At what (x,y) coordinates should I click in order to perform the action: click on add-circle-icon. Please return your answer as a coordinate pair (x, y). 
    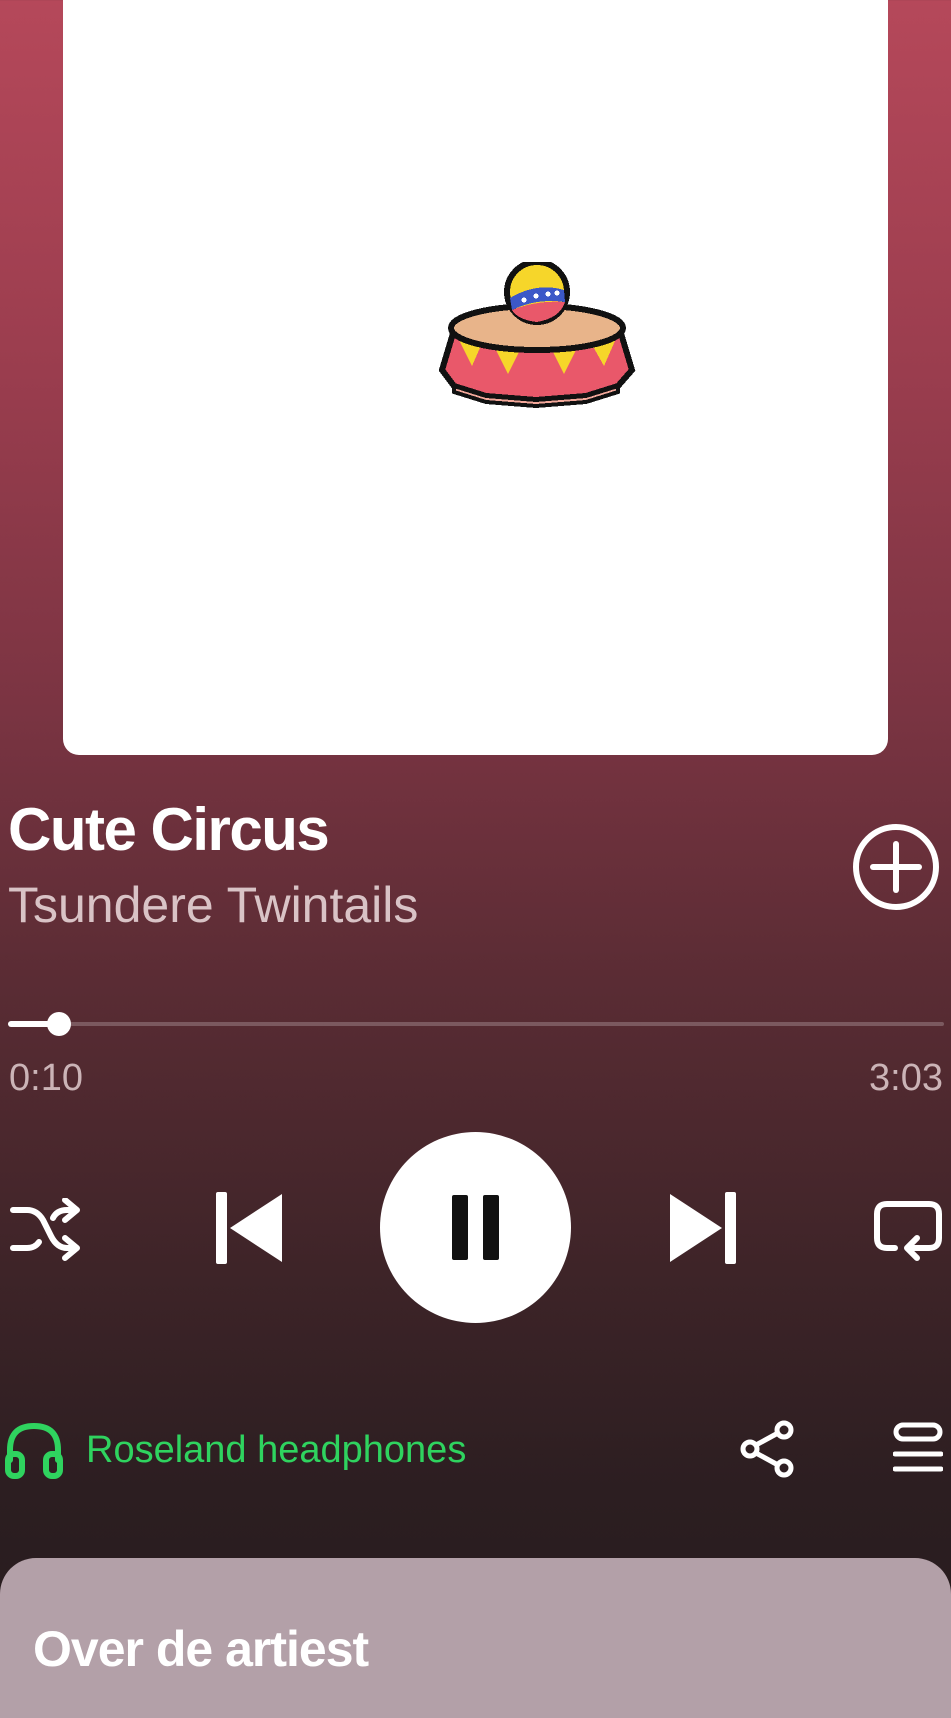
    Looking at the image, I should click on (896, 867).